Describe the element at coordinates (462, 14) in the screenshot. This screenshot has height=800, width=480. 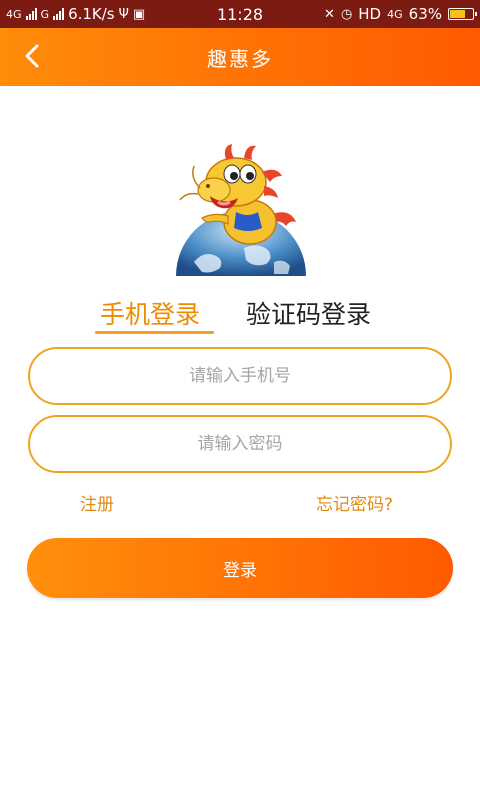
I see `battery-icon` at that location.